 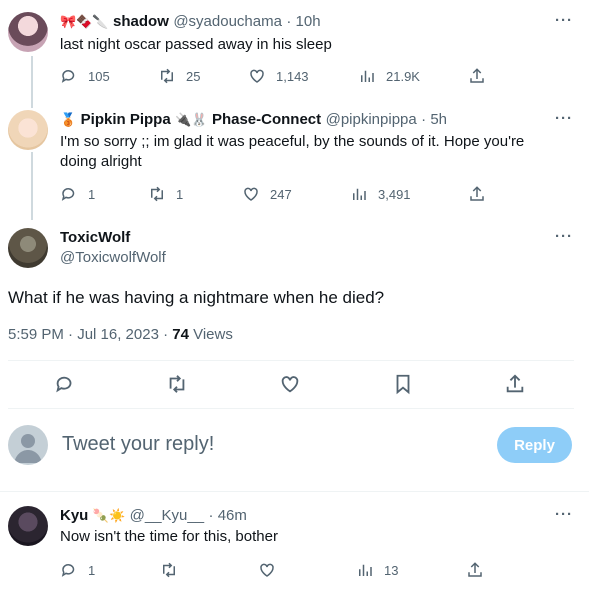 I want to click on timestamp: · 5h, so click(x=434, y=119).